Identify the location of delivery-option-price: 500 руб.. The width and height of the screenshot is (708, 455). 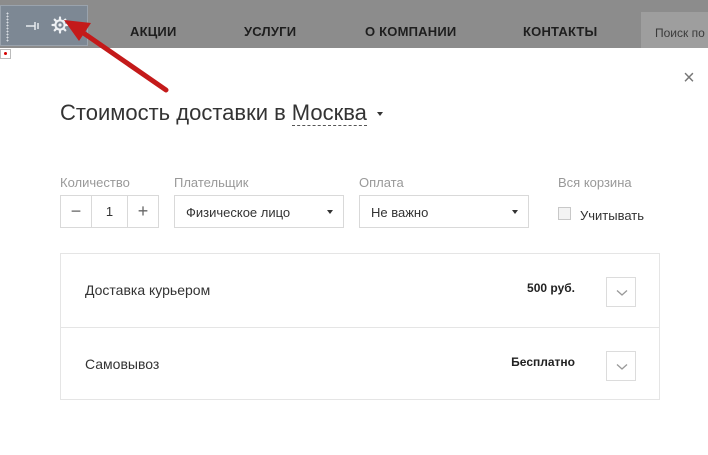
(551, 288).